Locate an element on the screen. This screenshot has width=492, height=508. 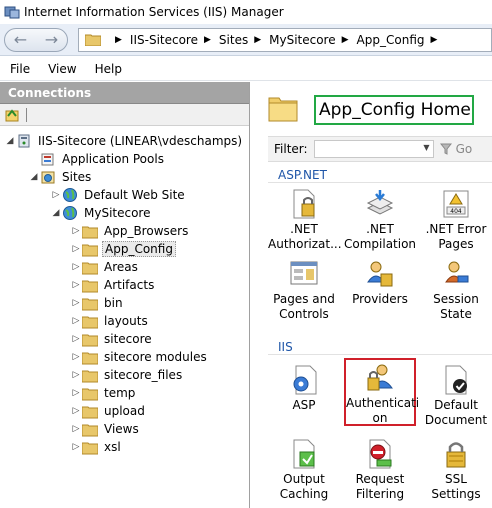
default-document-icon is located at coordinates (456, 380).